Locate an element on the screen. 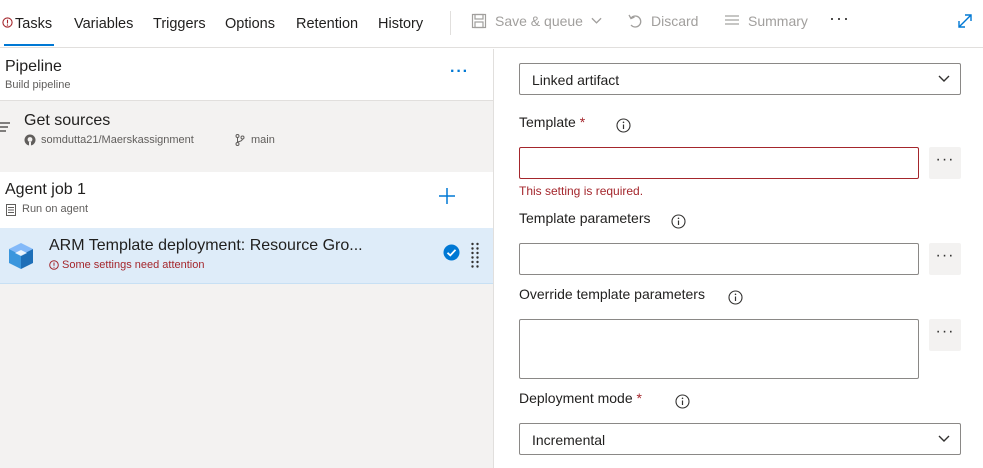  deployment-mode-value: Incremental is located at coordinates (569, 440).